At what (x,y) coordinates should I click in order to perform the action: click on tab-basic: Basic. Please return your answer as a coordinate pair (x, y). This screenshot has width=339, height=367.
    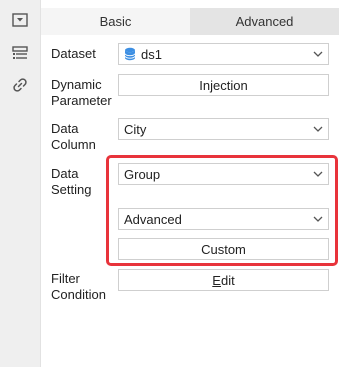
    Looking at the image, I should click on (115, 21).